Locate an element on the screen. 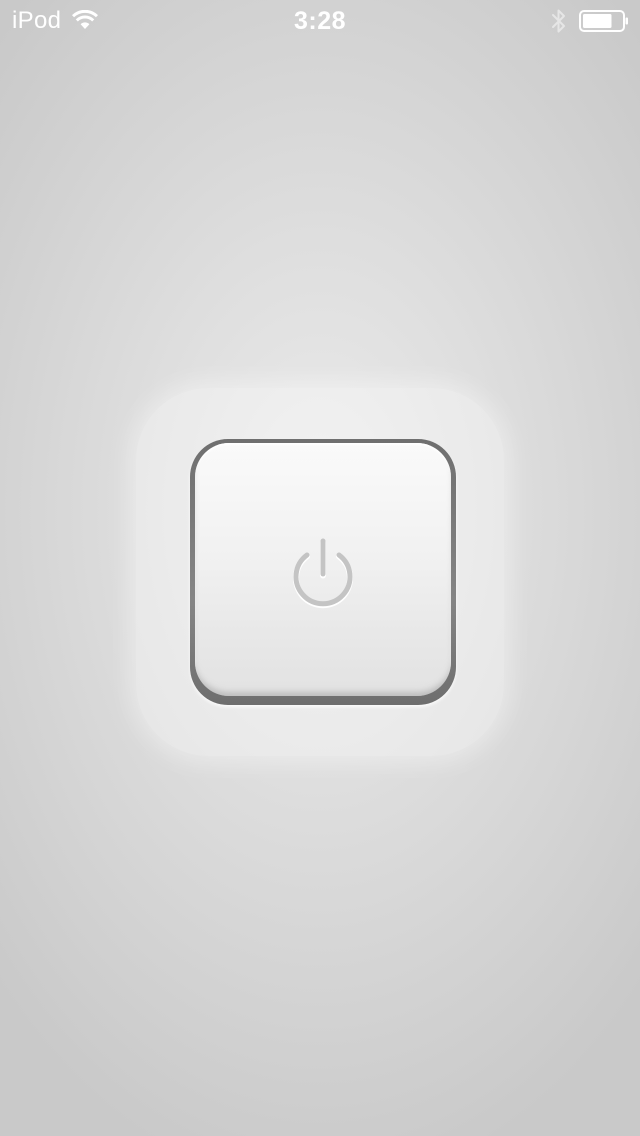 The height and width of the screenshot is (1136, 640). status-bar: iPod 3:28 is located at coordinates (320, 20).